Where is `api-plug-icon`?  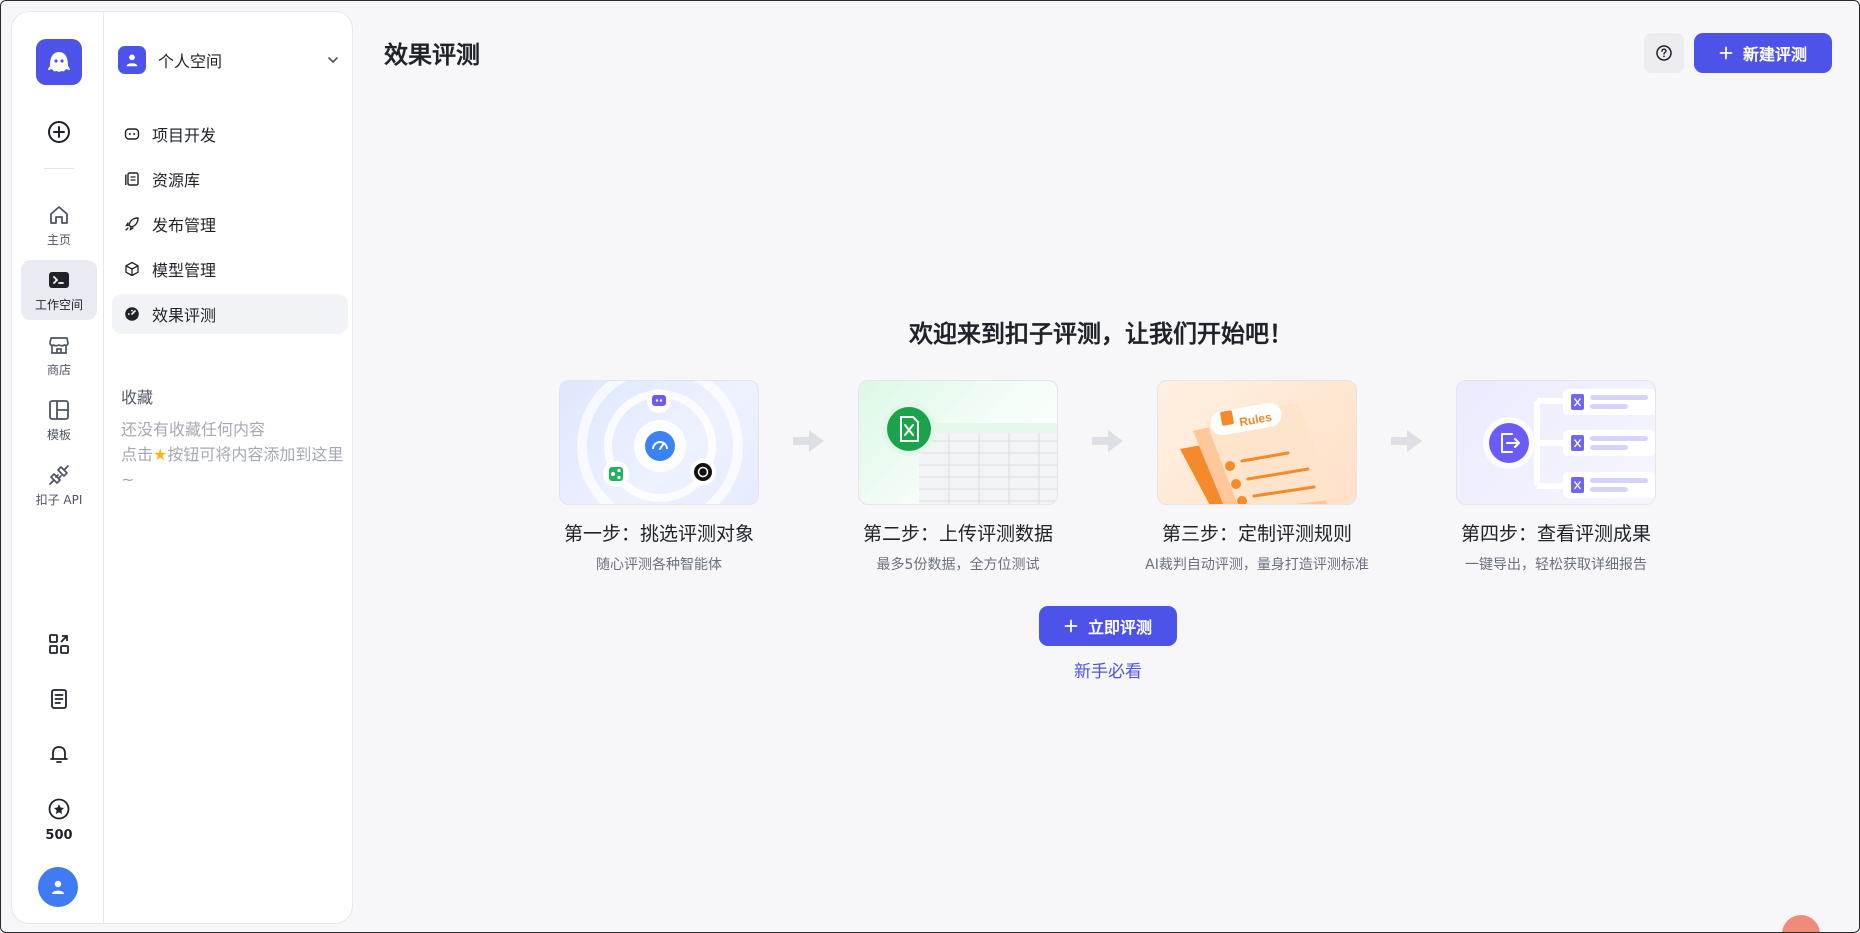
api-plug-icon is located at coordinates (59, 474).